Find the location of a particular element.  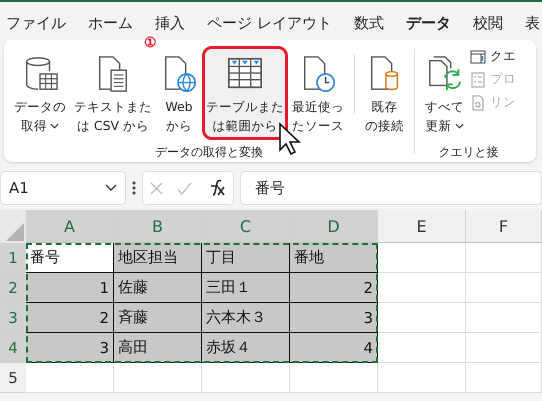

row-header: 1 is located at coordinates (13, 258).